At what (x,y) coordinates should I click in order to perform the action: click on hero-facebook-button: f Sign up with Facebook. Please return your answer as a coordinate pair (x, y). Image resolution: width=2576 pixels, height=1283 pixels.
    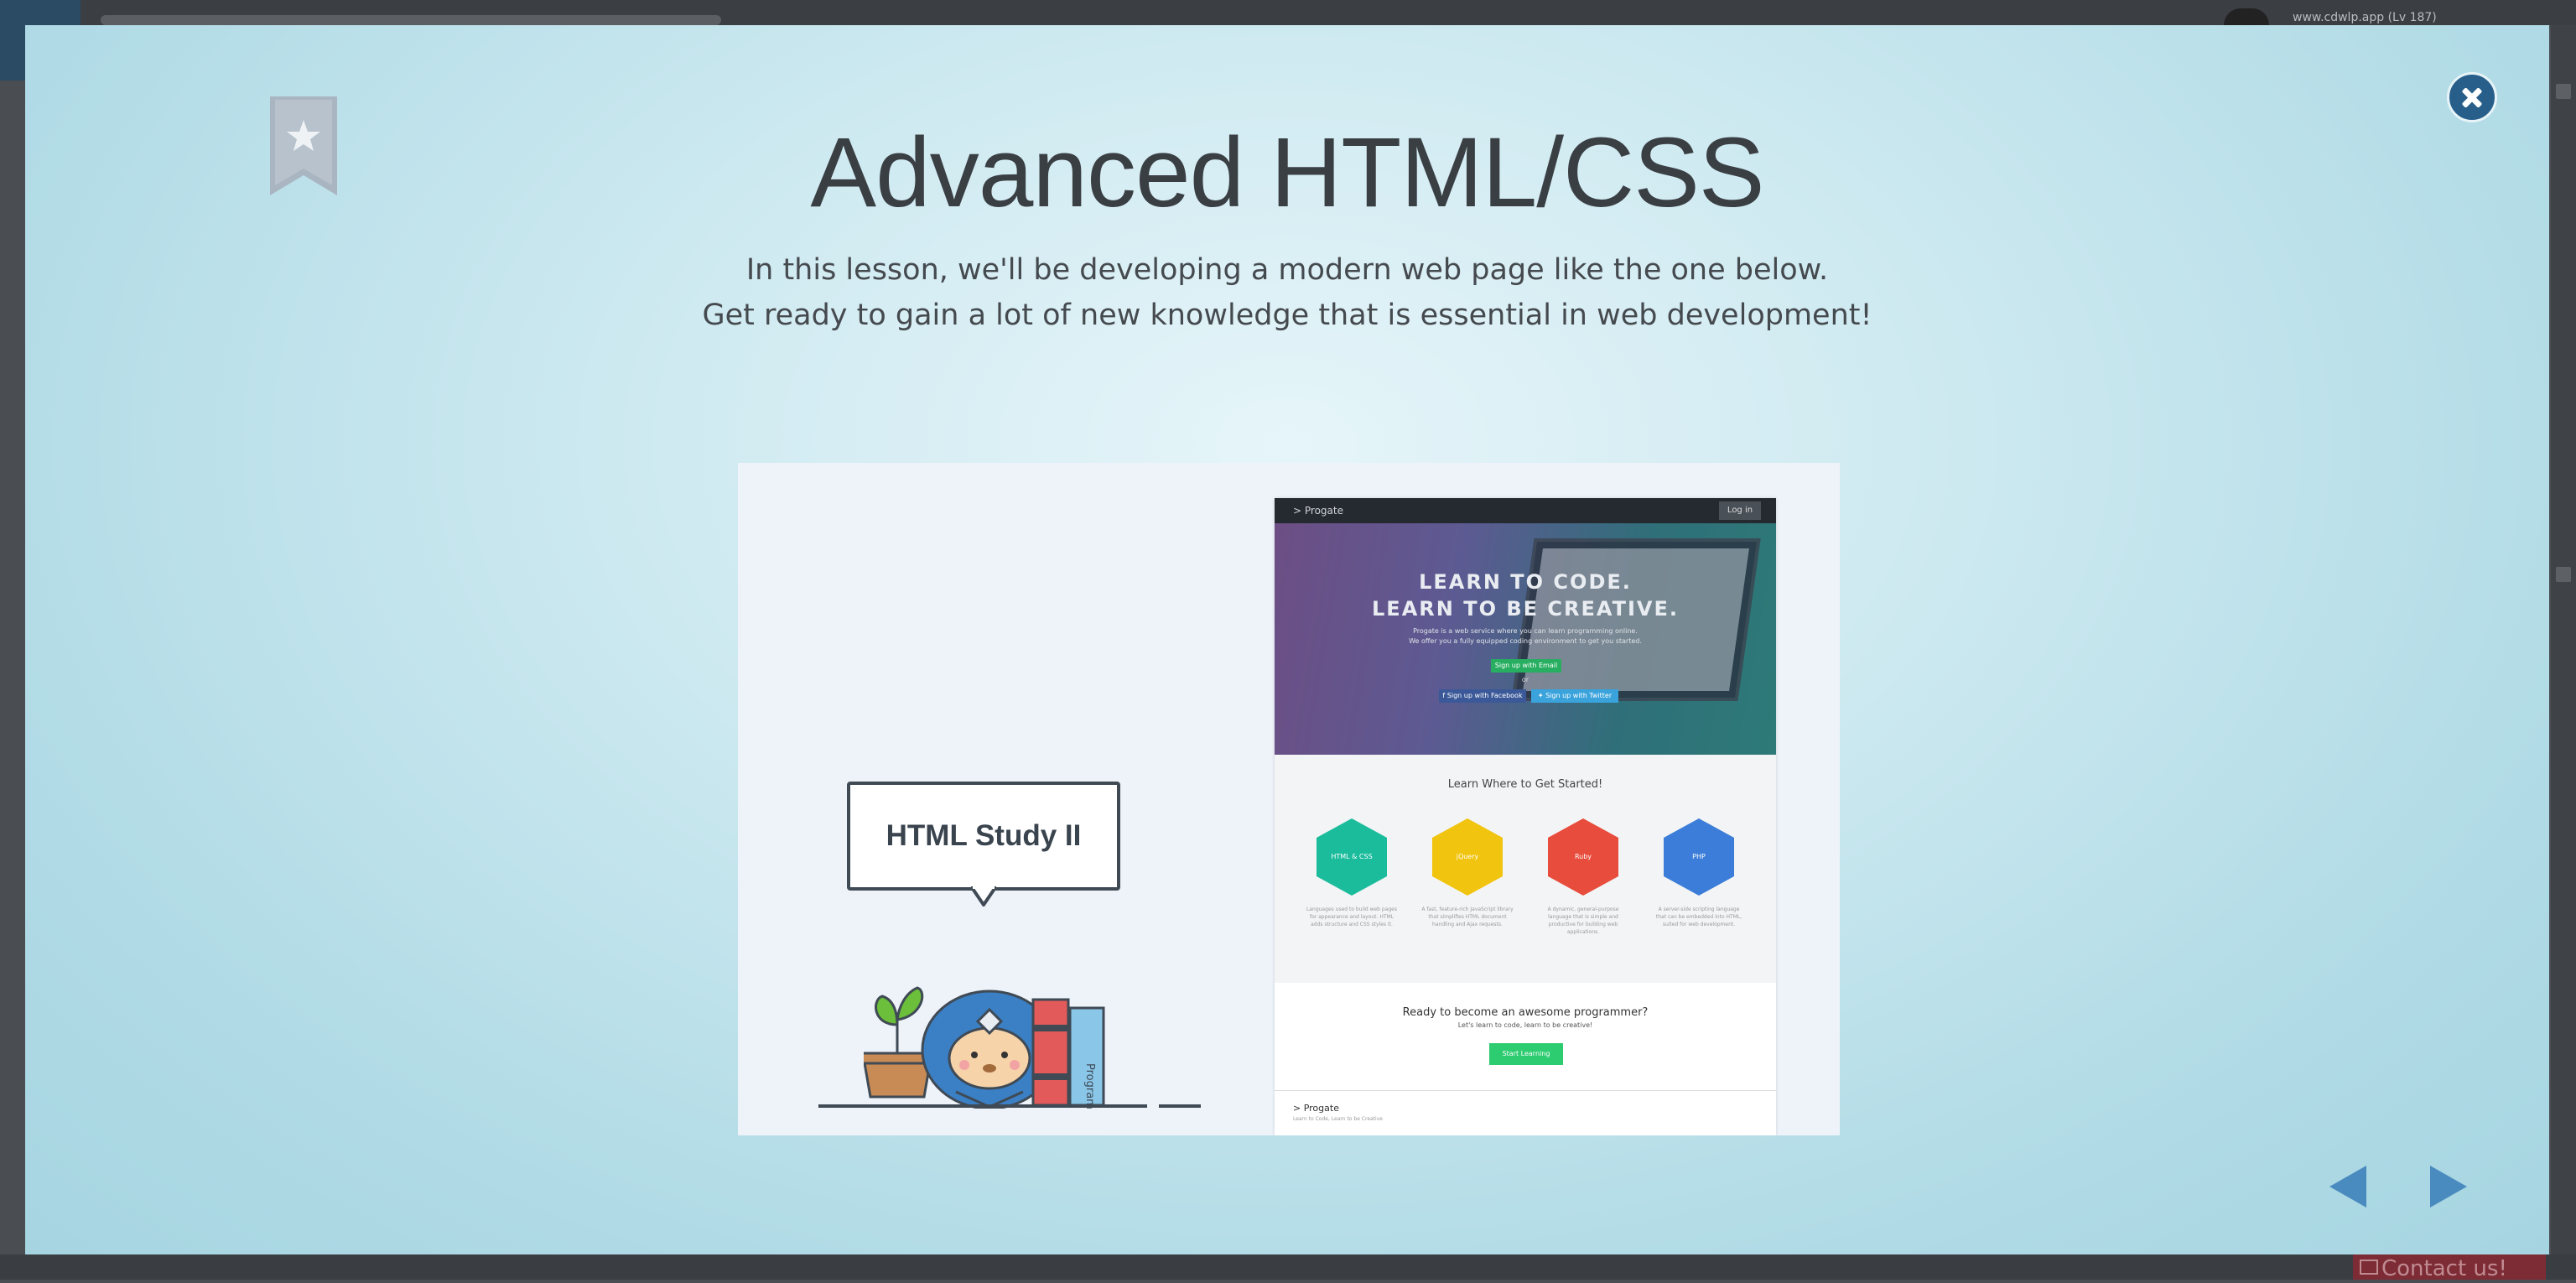
    Looking at the image, I should click on (1482, 696).